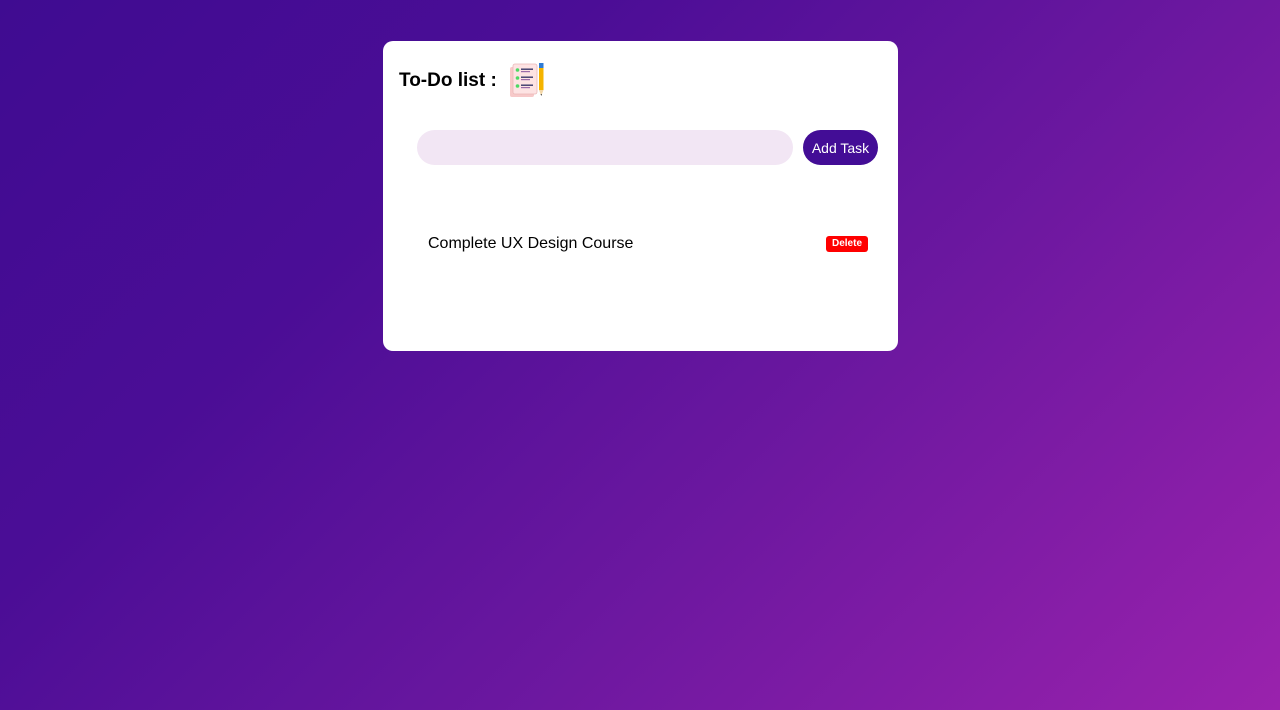  I want to click on input-row: Add Task, so click(647, 147).